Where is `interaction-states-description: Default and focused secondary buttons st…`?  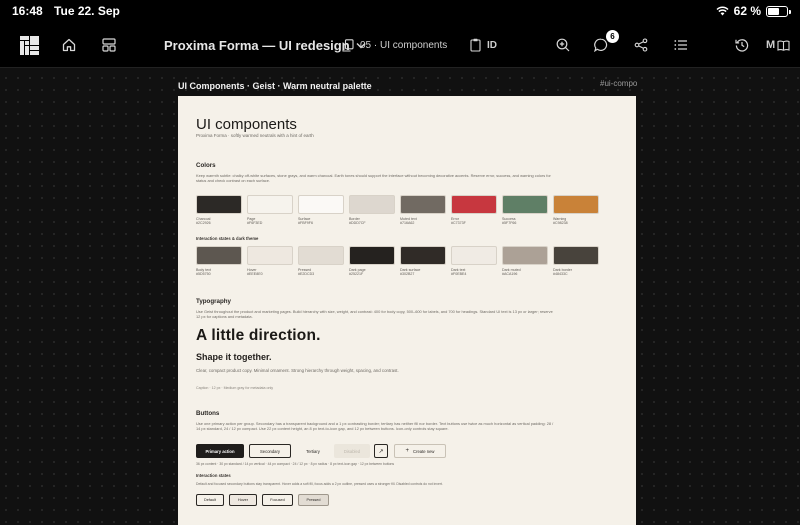
interaction-states-description: Default and focused secondary buttons st… is located at coordinates (319, 484).